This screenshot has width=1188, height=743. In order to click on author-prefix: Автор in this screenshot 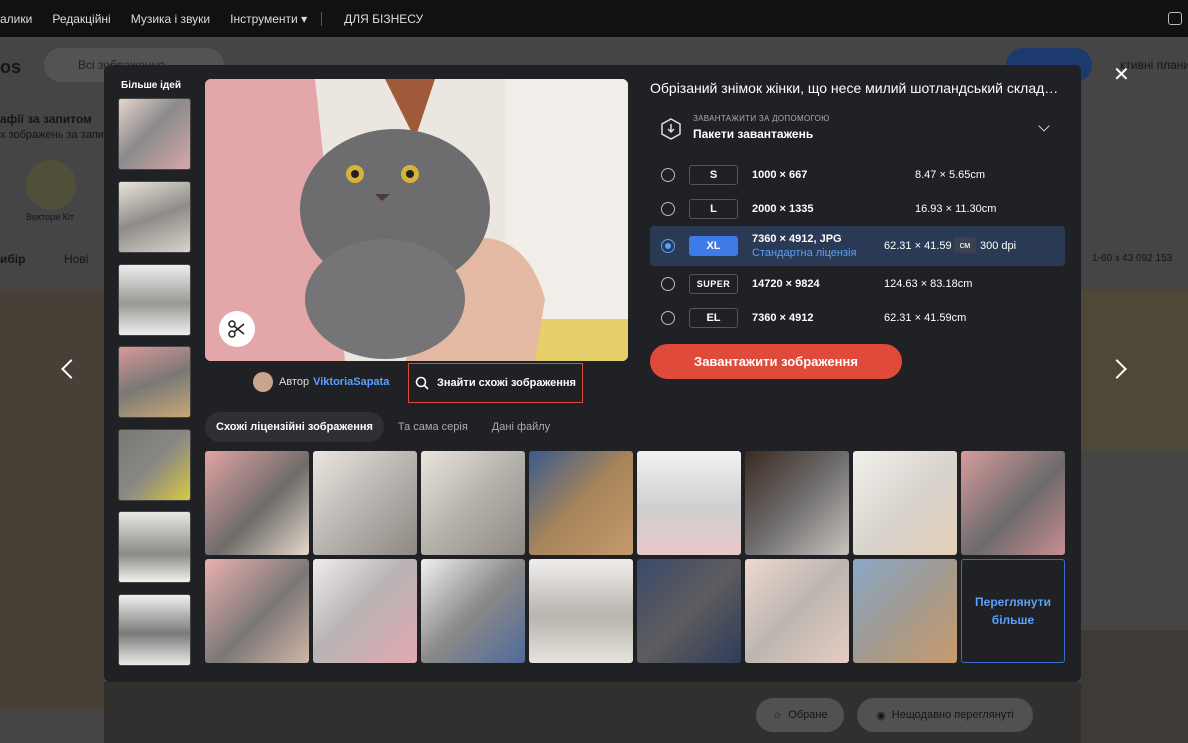, I will do `click(294, 382)`.